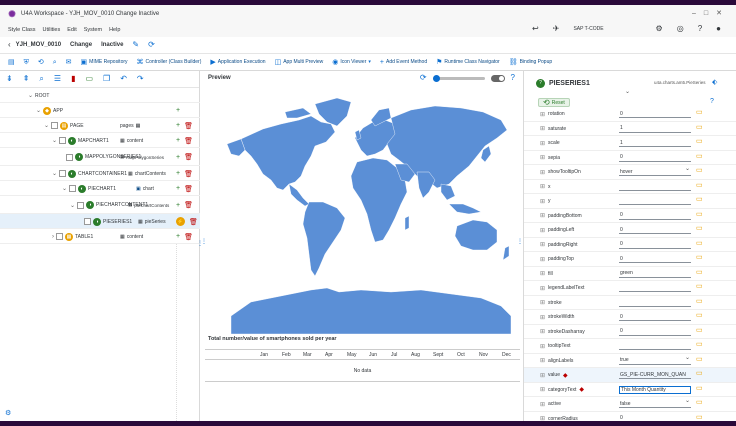 This screenshot has width=736, height=426. I want to click on property-value-select: false, so click(655, 402).